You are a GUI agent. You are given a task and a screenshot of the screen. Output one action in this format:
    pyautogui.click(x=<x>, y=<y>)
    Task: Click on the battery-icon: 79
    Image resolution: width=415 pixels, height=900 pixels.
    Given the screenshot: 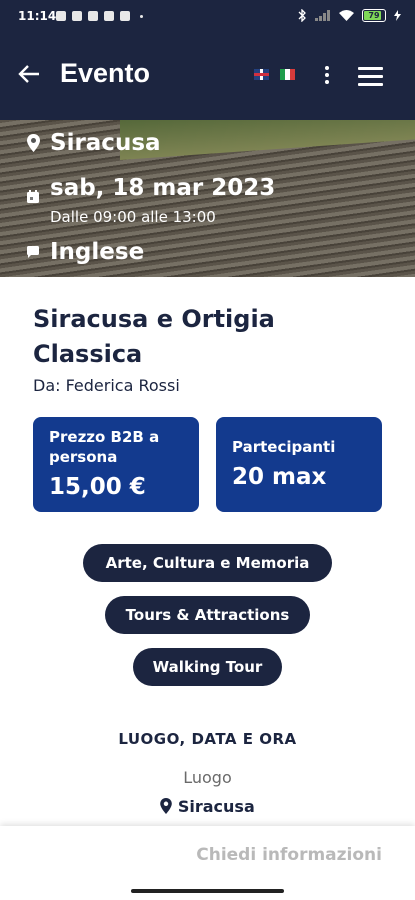 What is the action you would take?
    pyautogui.click(x=374, y=15)
    